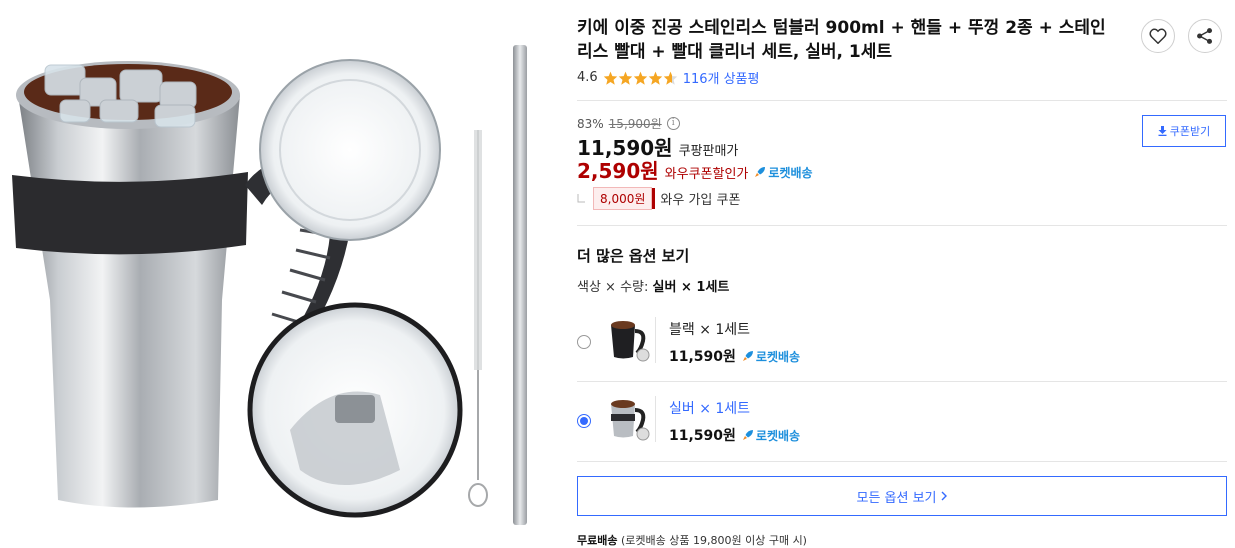 This screenshot has height=548, width=1235. What do you see at coordinates (710, 330) in the screenshot?
I see `option-name: 블랙 × 1세트` at bounding box center [710, 330].